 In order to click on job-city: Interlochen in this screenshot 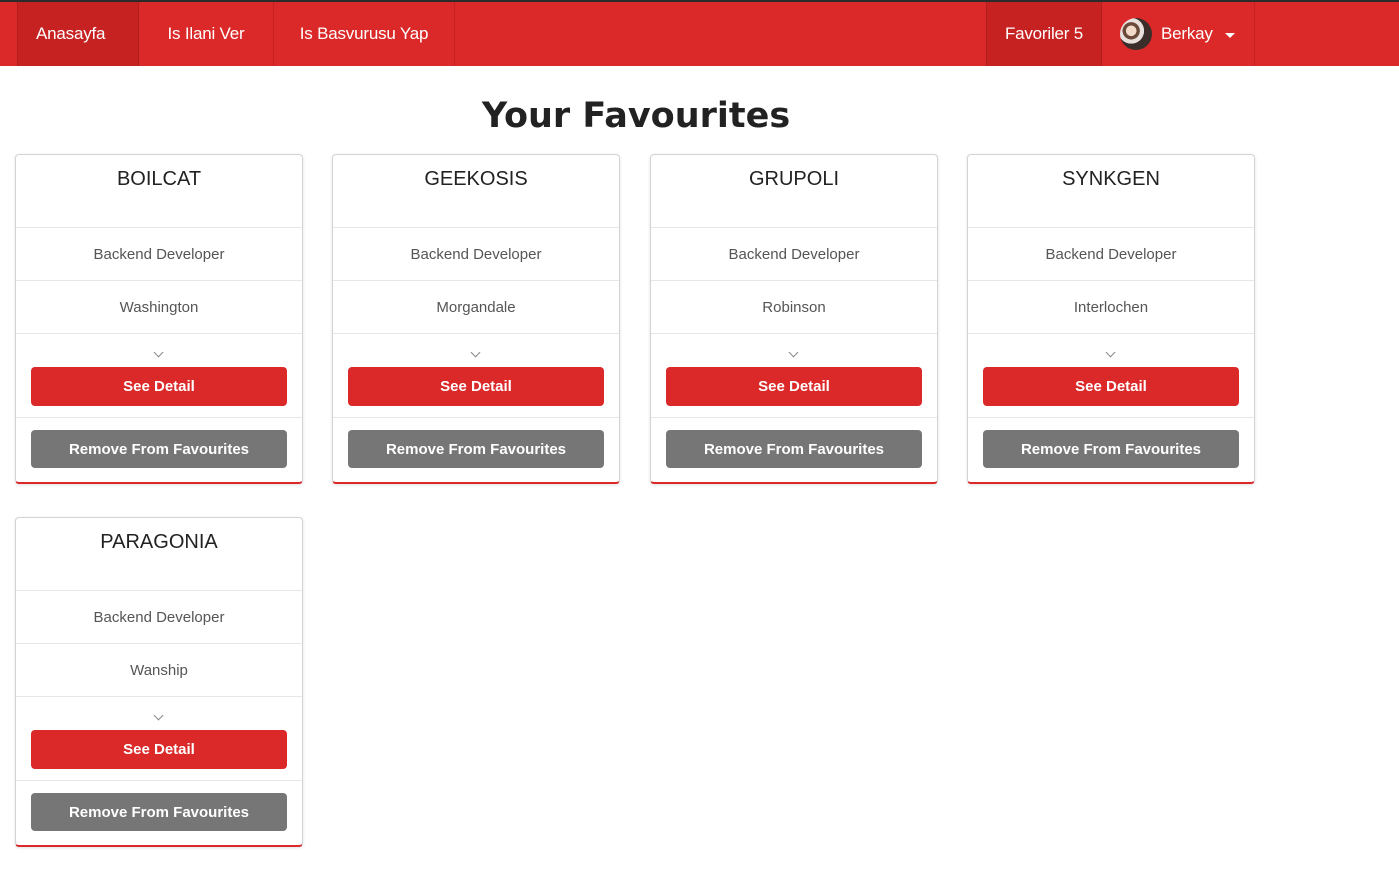, I will do `click(1111, 307)`.